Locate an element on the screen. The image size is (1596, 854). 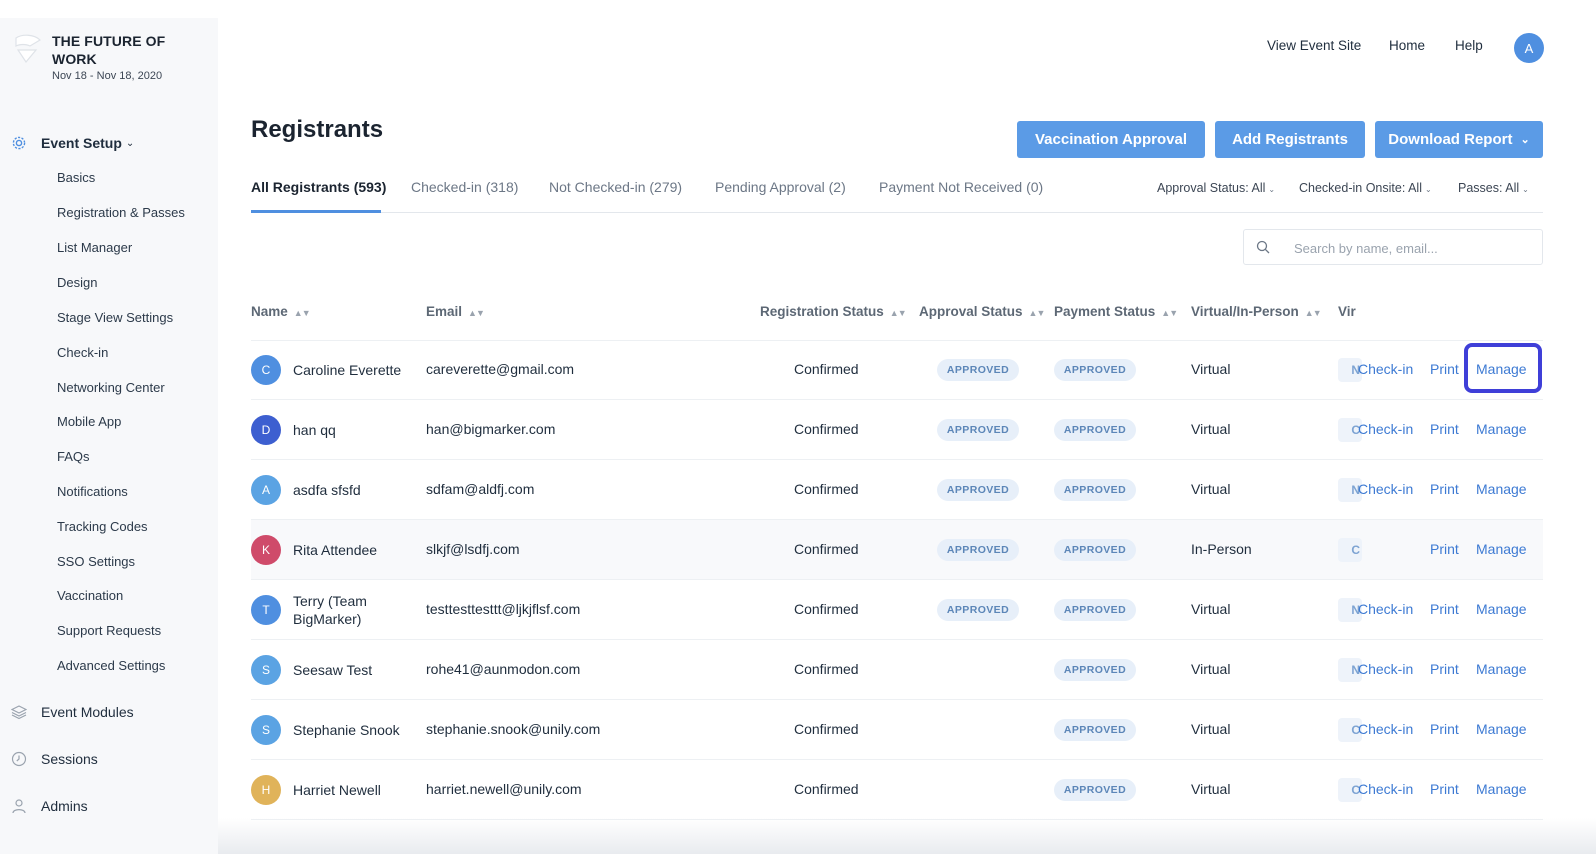
sidebar-item-sso-settings: SSO Settings is located at coordinates (96, 561).